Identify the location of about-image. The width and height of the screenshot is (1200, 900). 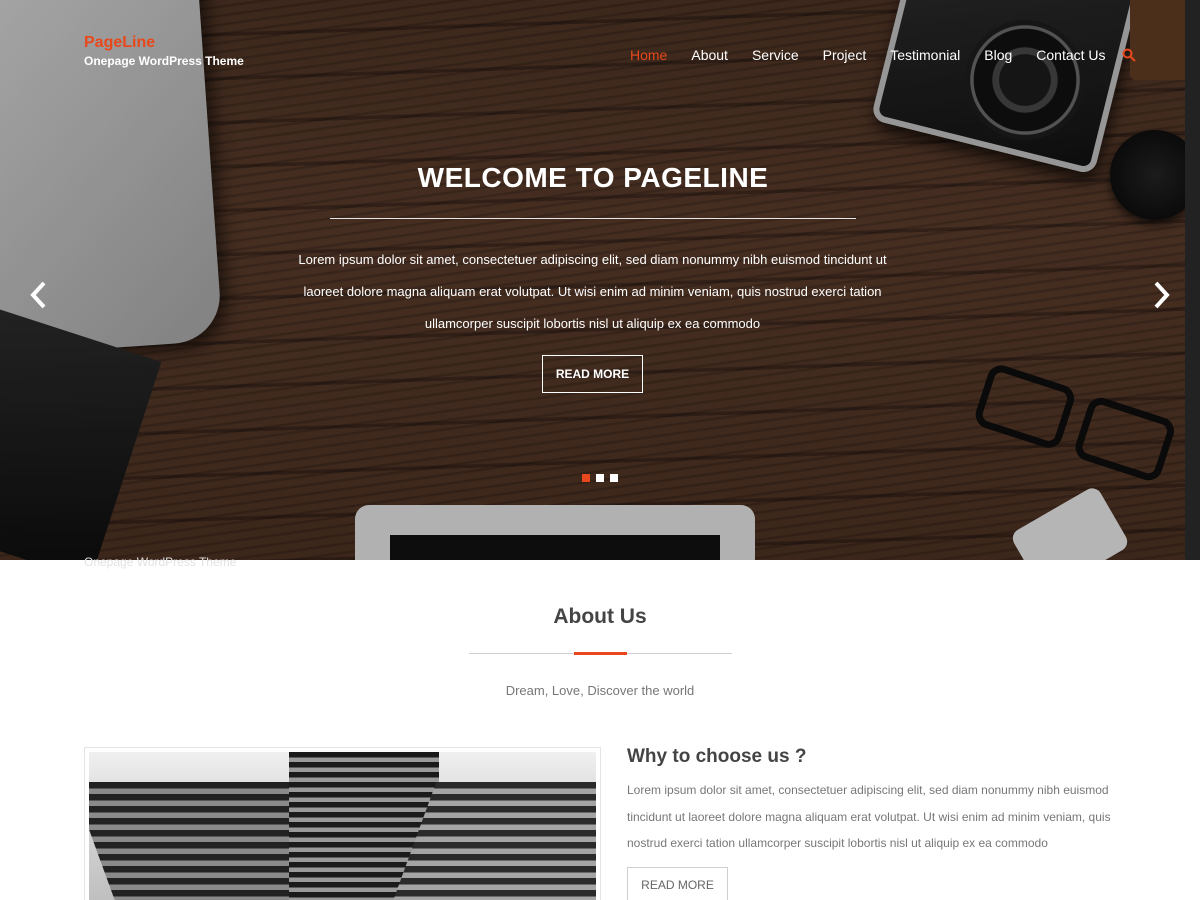
(342, 823).